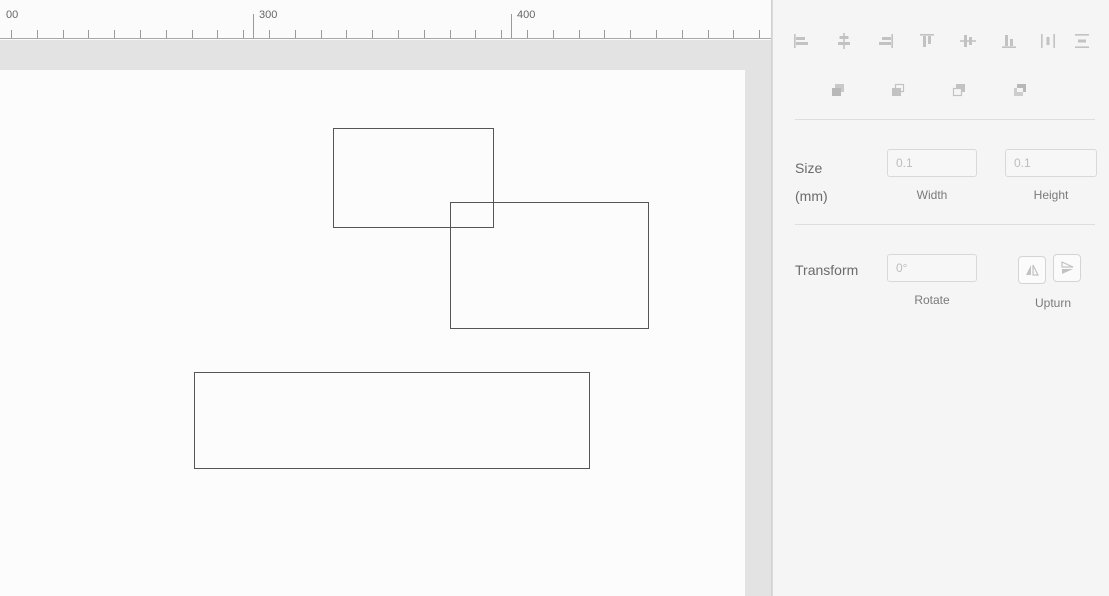 This screenshot has height=596, width=1109. I want to click on size-unit-label: (mm), so click(811, 196).